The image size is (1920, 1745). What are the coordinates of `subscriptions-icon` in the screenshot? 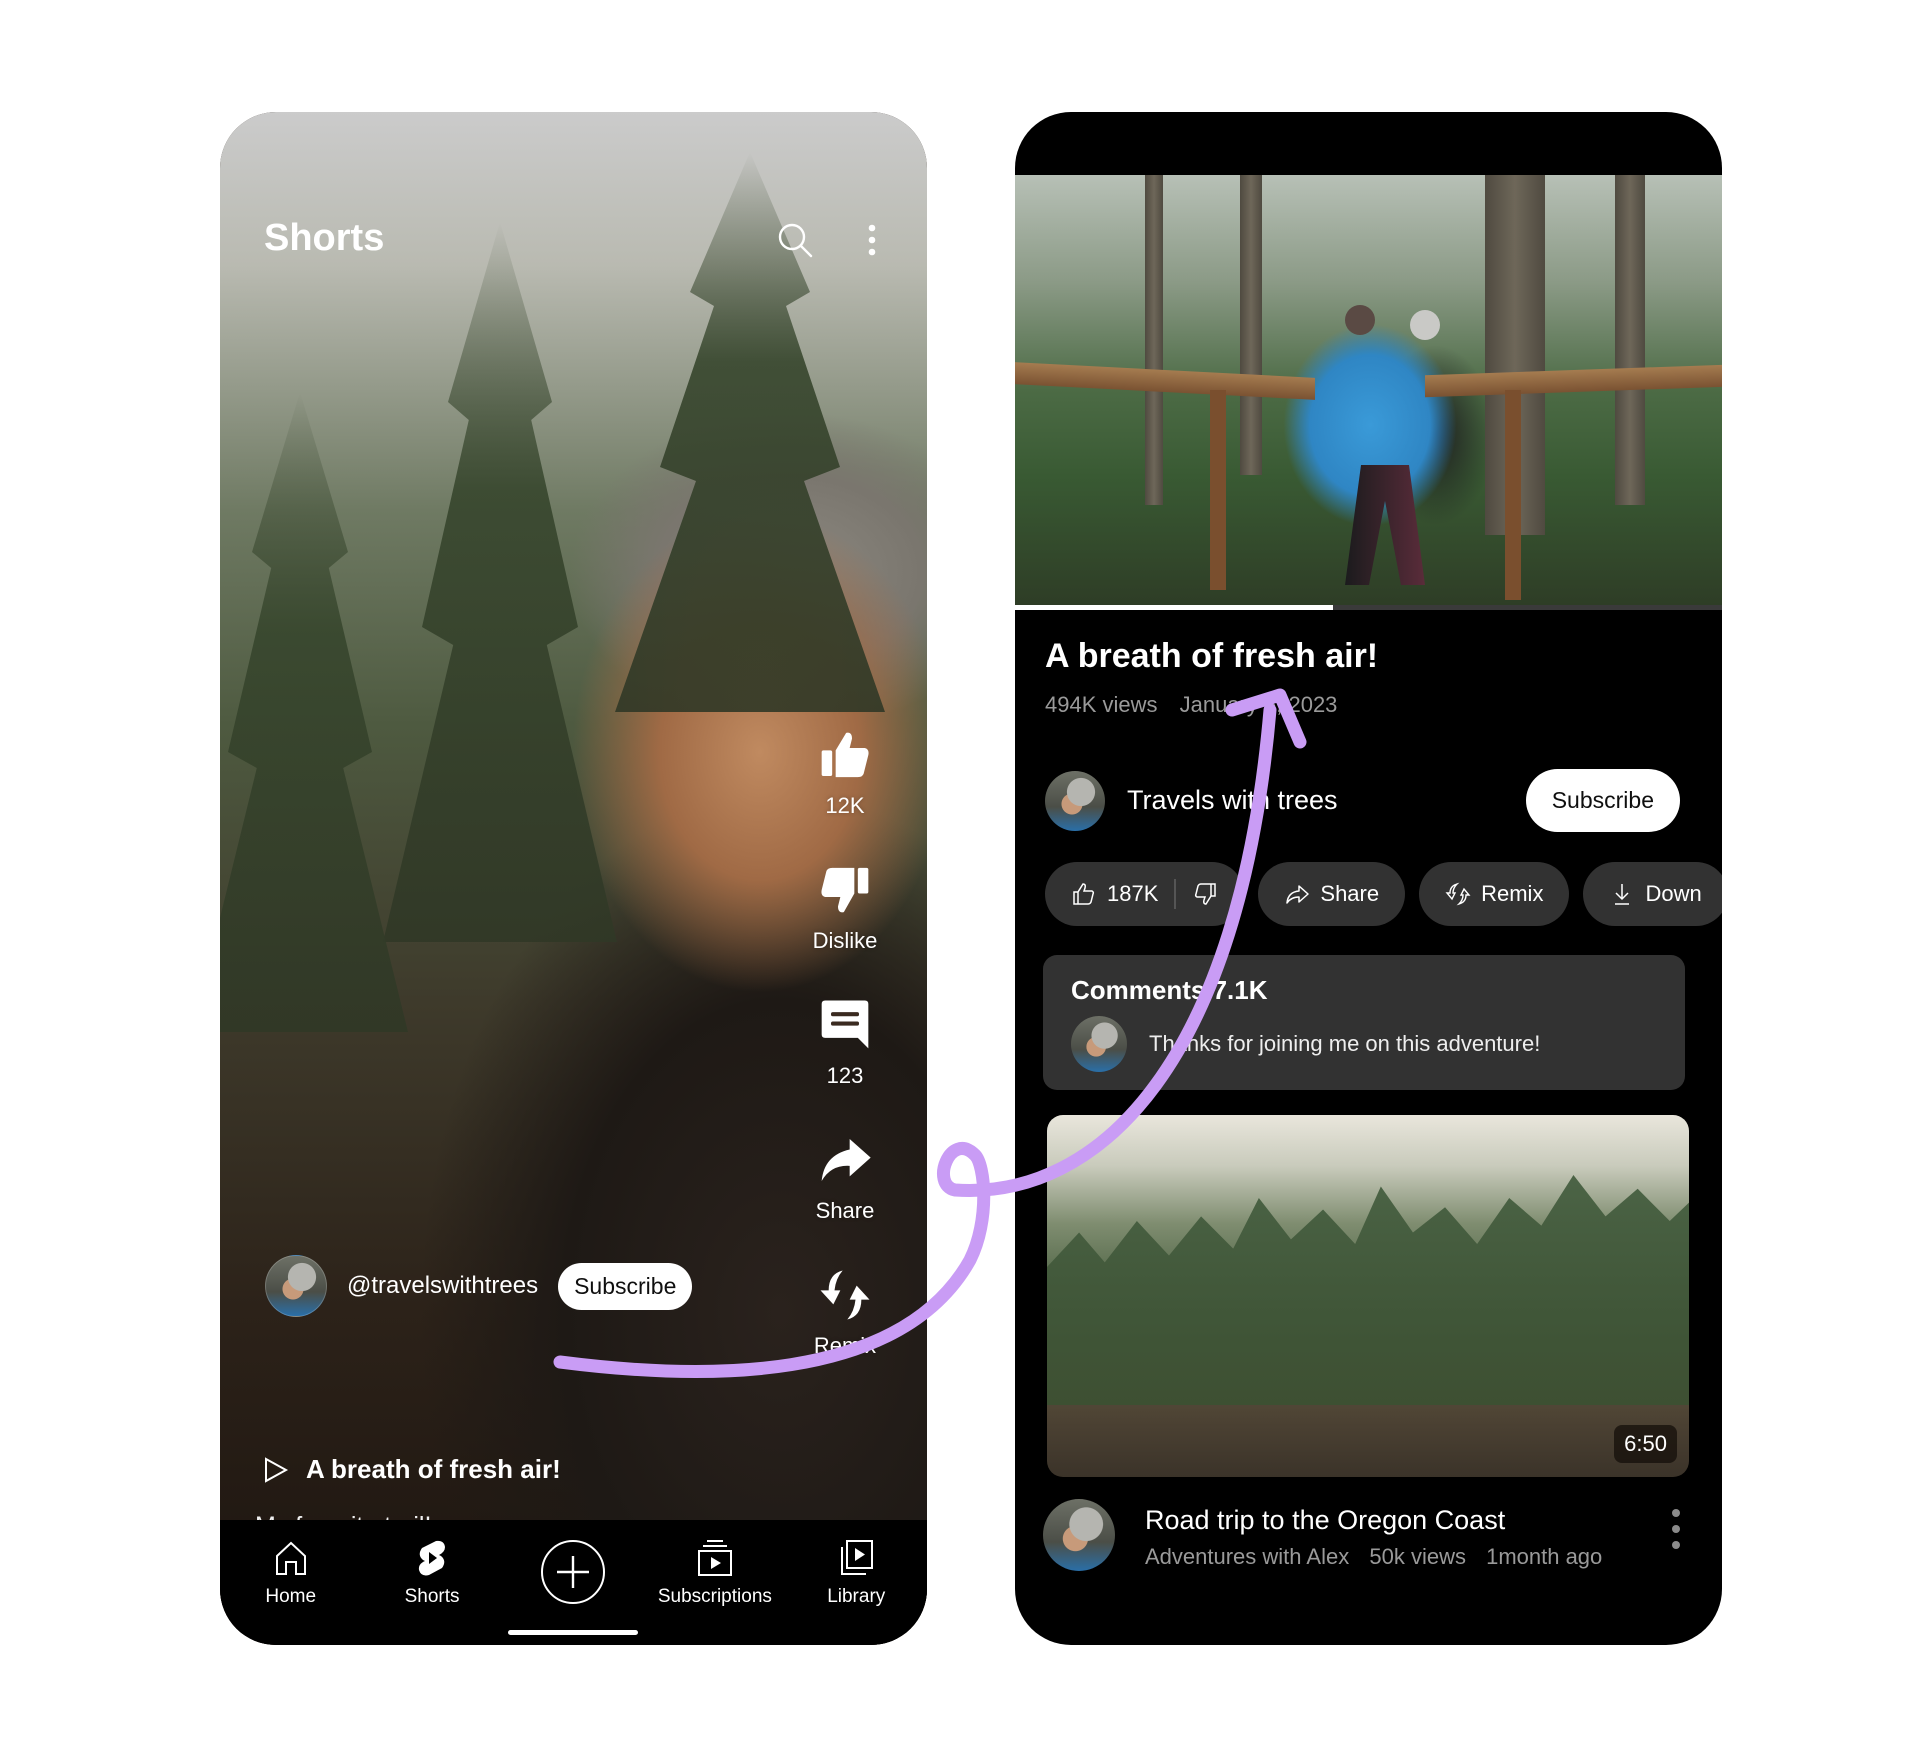 It's located at (714, 1558).